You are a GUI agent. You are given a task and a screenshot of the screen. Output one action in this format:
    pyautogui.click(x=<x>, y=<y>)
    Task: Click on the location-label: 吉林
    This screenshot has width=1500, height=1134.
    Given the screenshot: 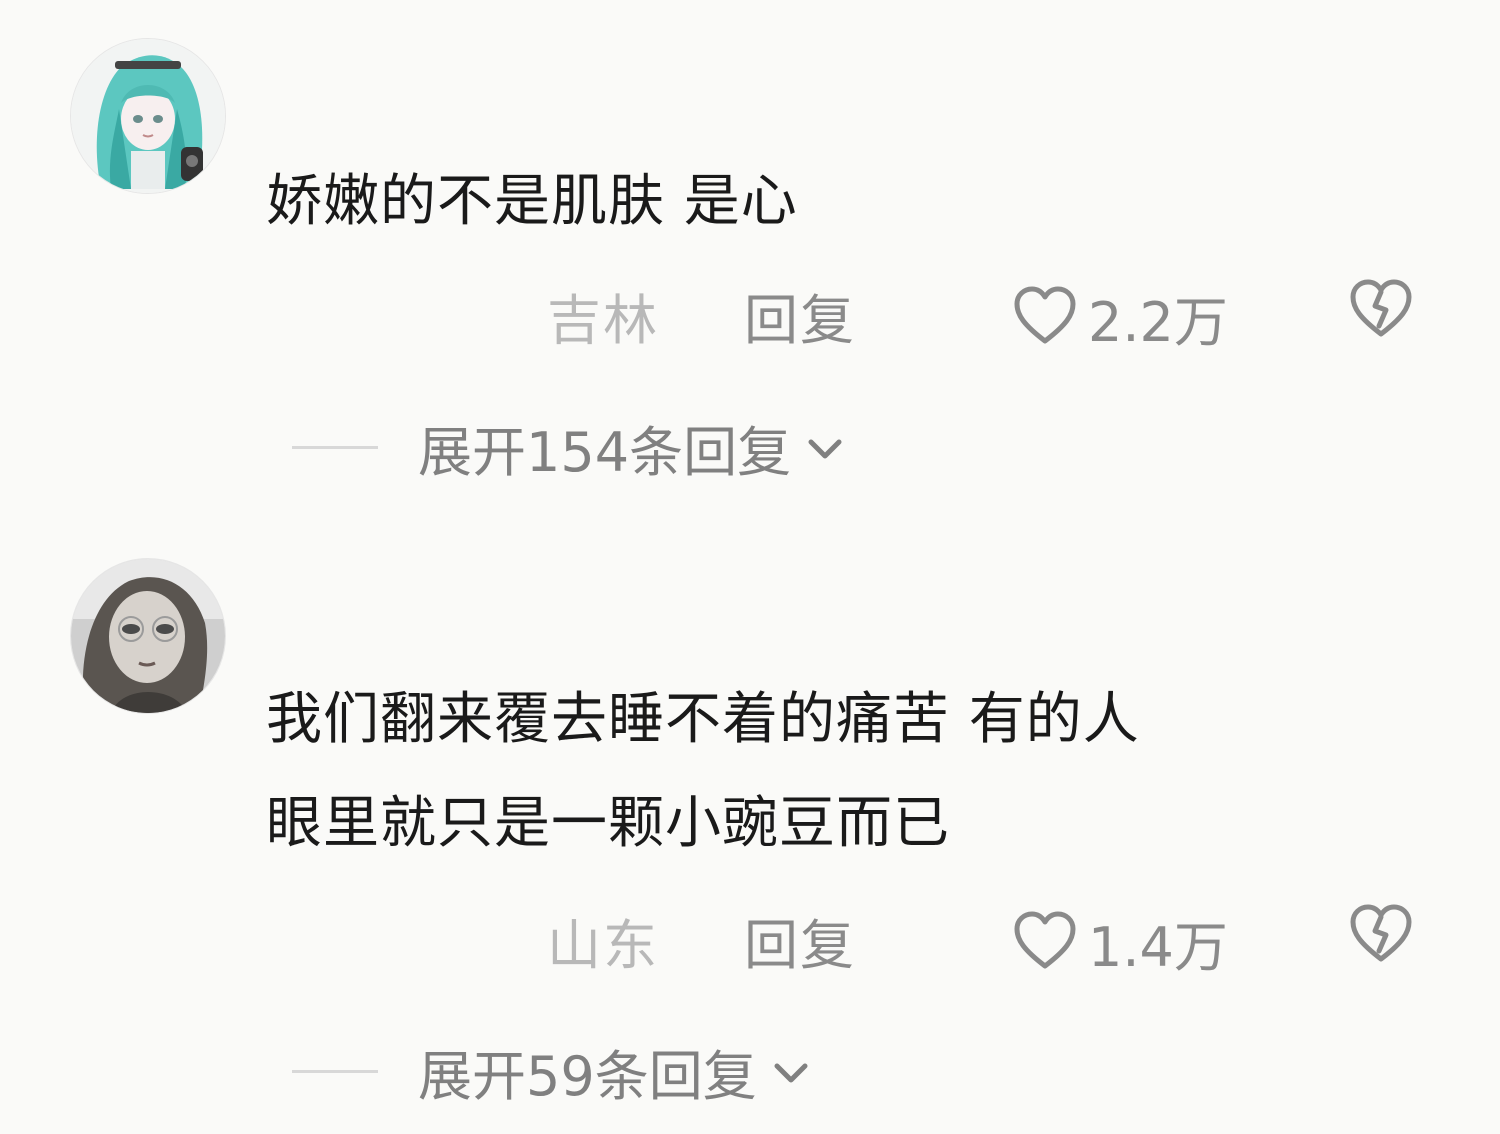 What is the action you would take?
    pyautogui.click(x=603, y=320)
    